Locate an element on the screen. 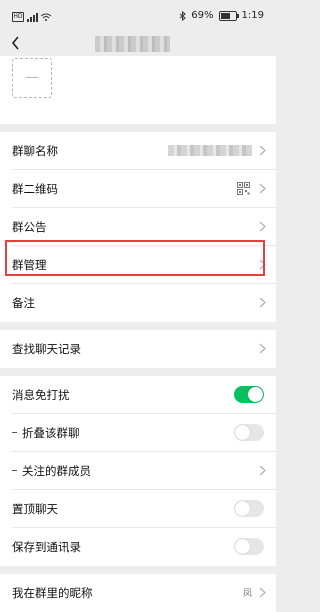  bluetooth-icon is located at coordinates (183, 15).